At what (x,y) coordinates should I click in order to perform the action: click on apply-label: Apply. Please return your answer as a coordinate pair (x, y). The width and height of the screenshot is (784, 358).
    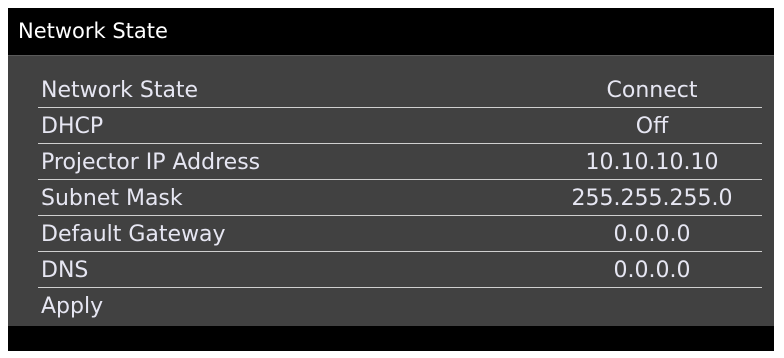
    Looking at the image, I should click on (72, 306).